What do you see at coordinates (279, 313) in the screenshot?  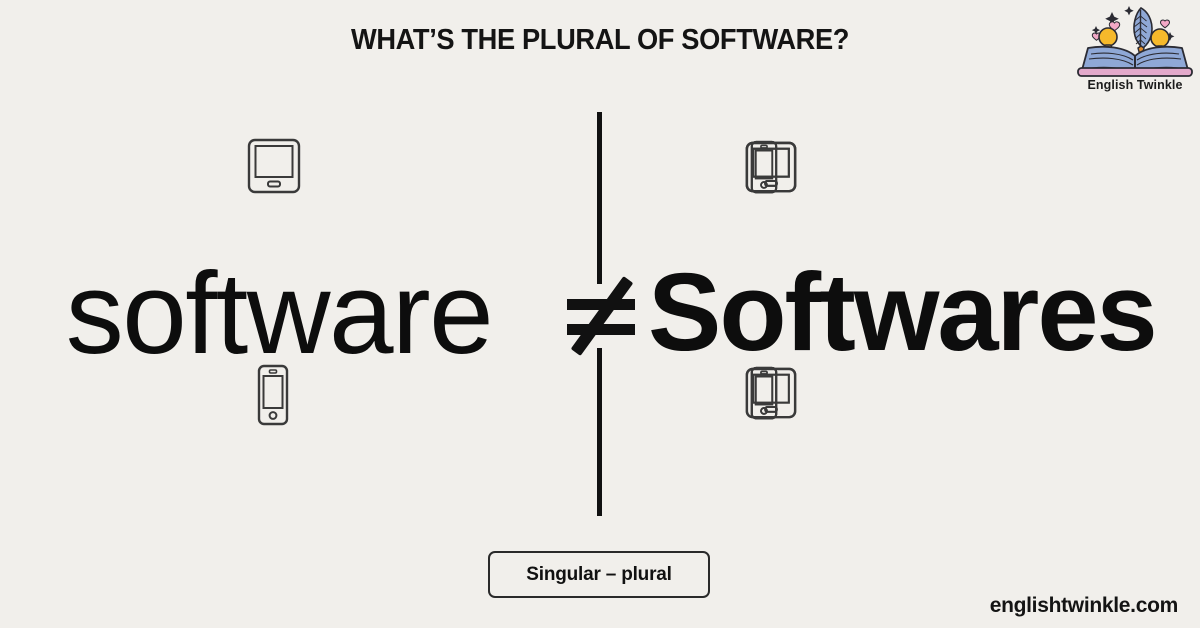 I see `singular-word: software` at bounding box center [279, 313].